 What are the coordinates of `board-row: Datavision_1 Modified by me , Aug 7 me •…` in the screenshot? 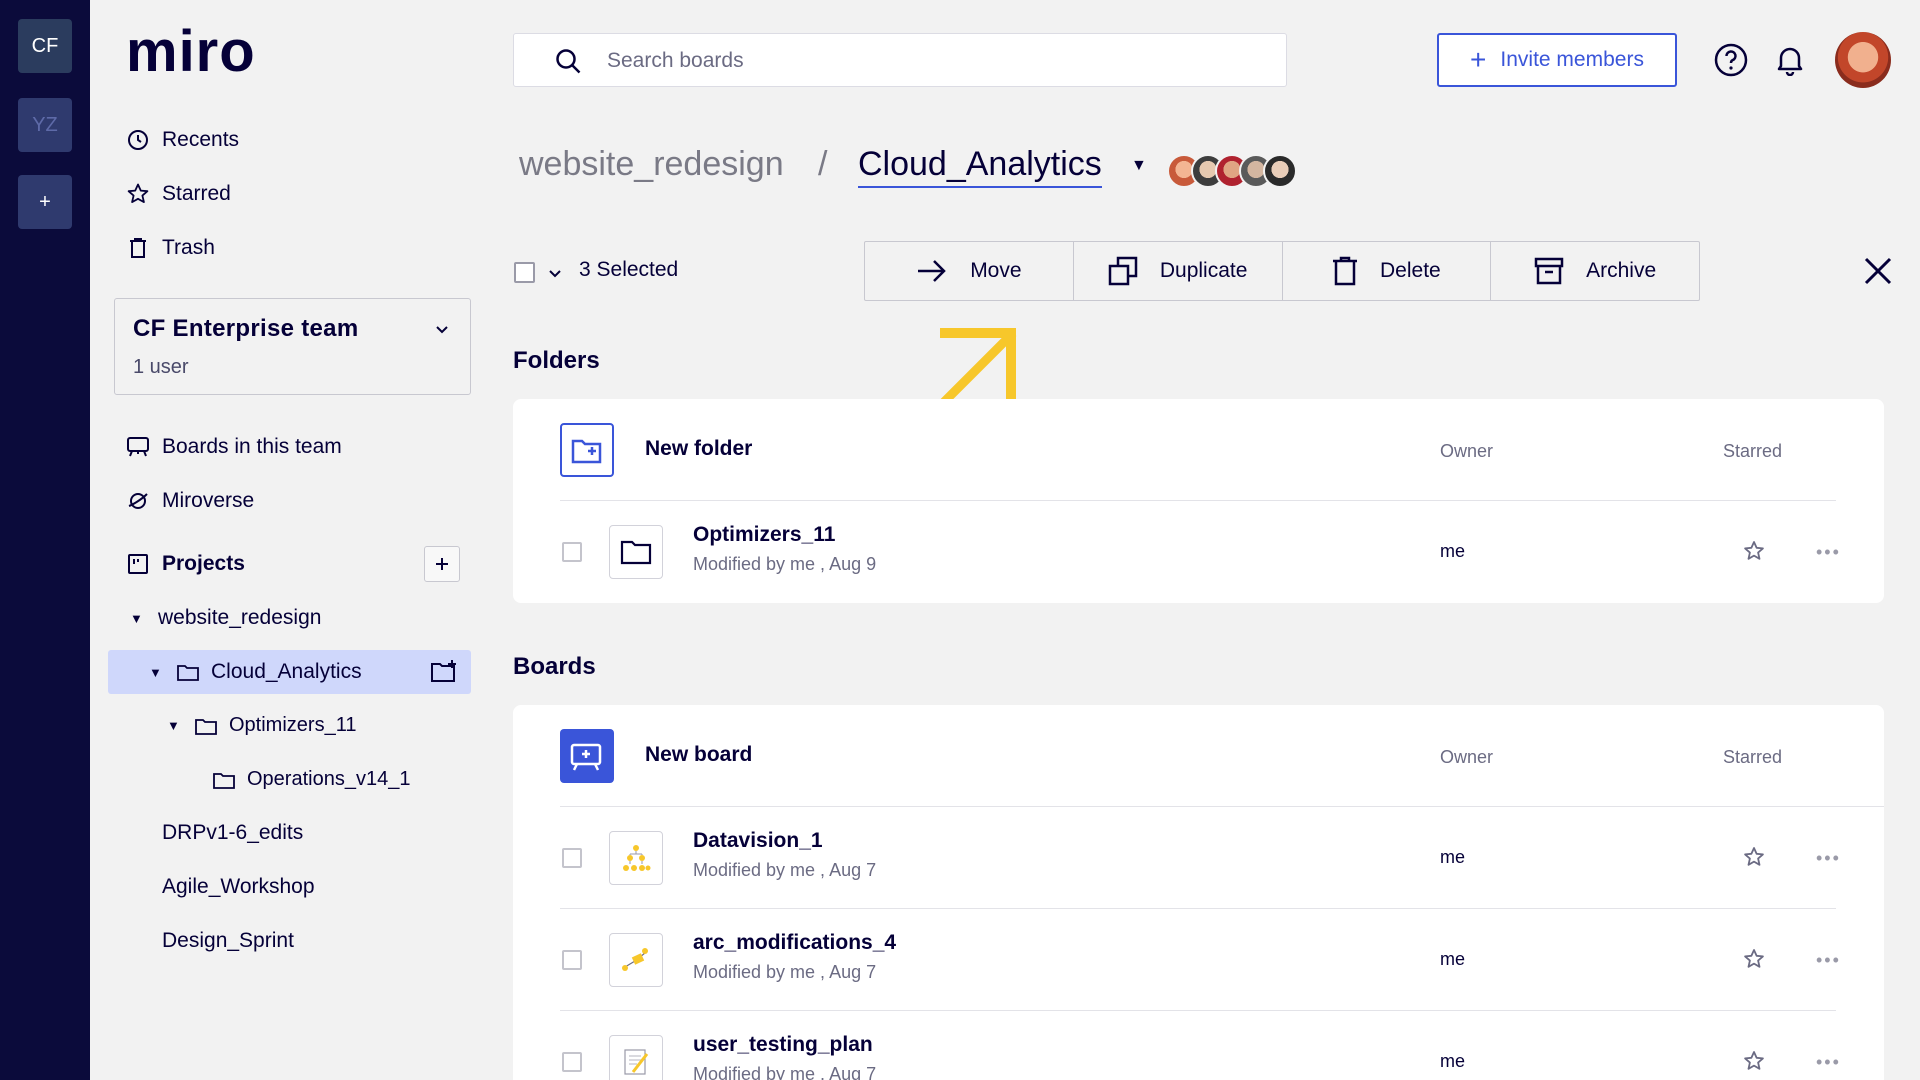 It's located at (1198, 858).